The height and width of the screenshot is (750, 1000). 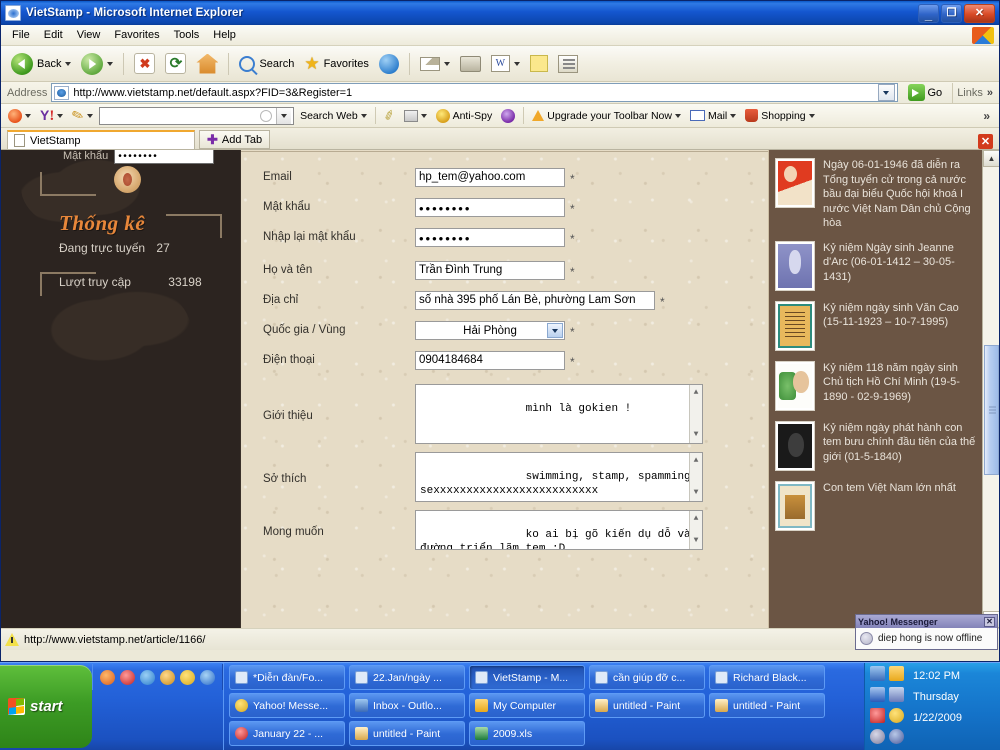 What do you see at coordinates (896, 673) in the screenshot?
I see `mail-alert-icon` at bounding box center [896, 673].